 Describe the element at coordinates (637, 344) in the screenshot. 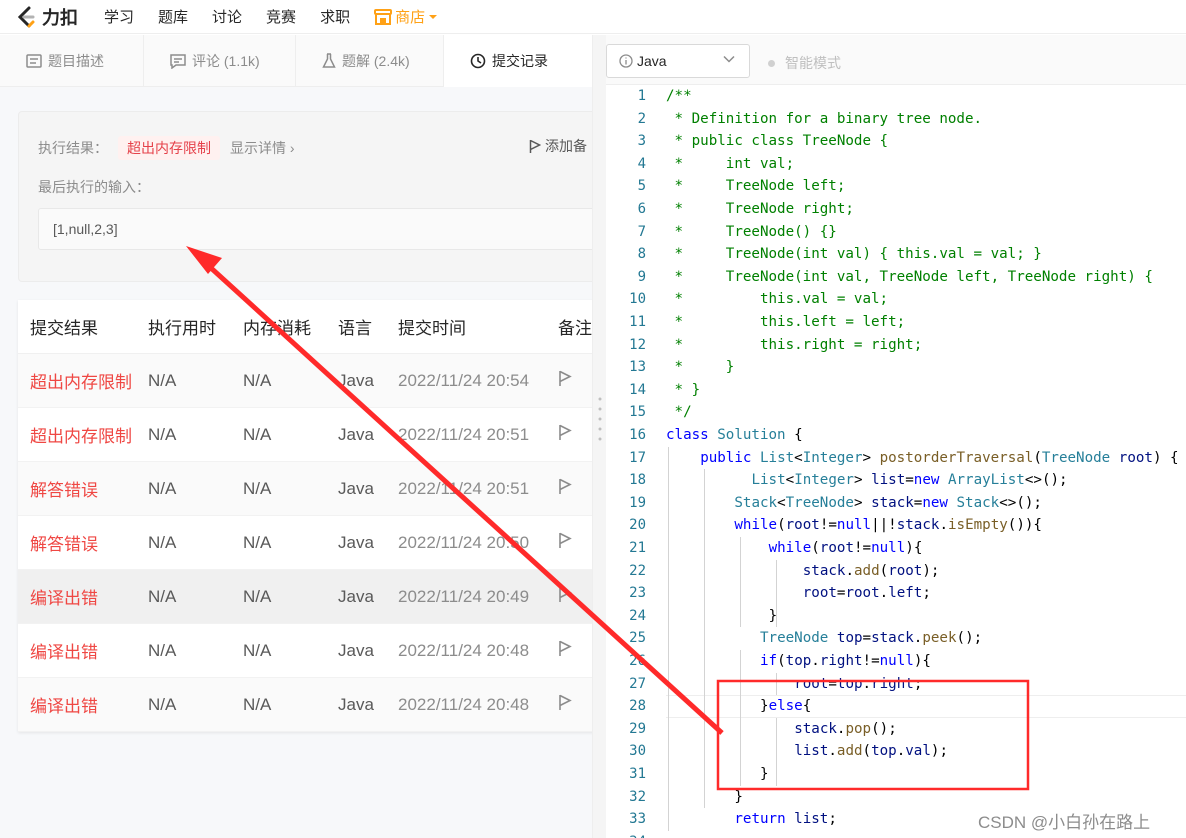

I see `line-number: 12` at that location.